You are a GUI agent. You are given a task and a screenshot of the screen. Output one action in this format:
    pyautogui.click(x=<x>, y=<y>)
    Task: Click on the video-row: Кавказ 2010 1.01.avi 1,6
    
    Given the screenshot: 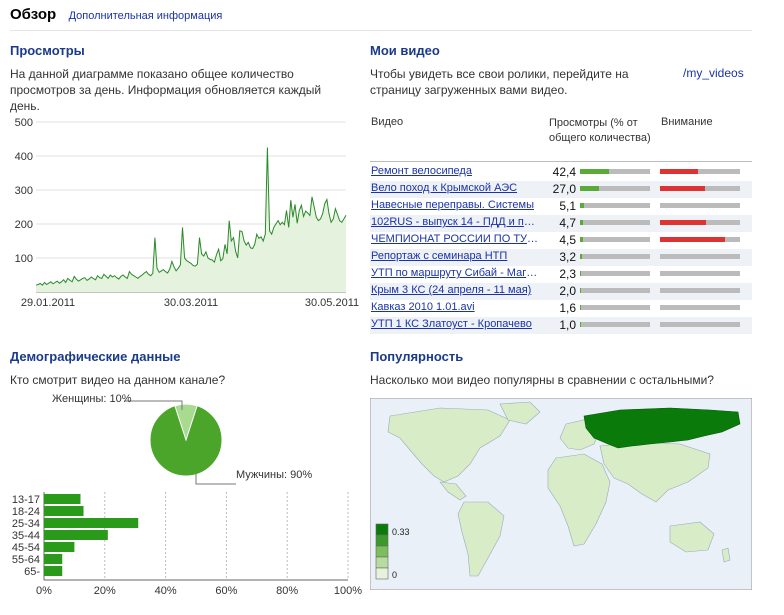 What is the action you would take?
    pyautogui.click(x=561, y=308)
    